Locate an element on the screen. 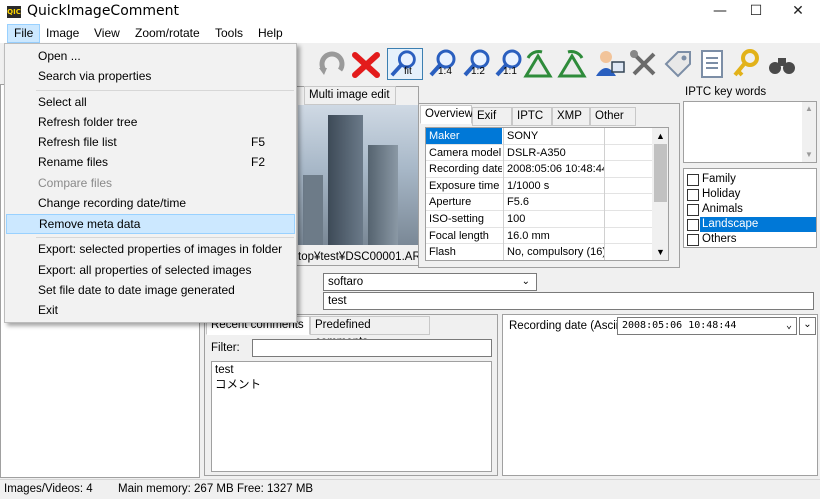 The image size is (820, 499). checkbox-family is located at coordinates (693, 180).